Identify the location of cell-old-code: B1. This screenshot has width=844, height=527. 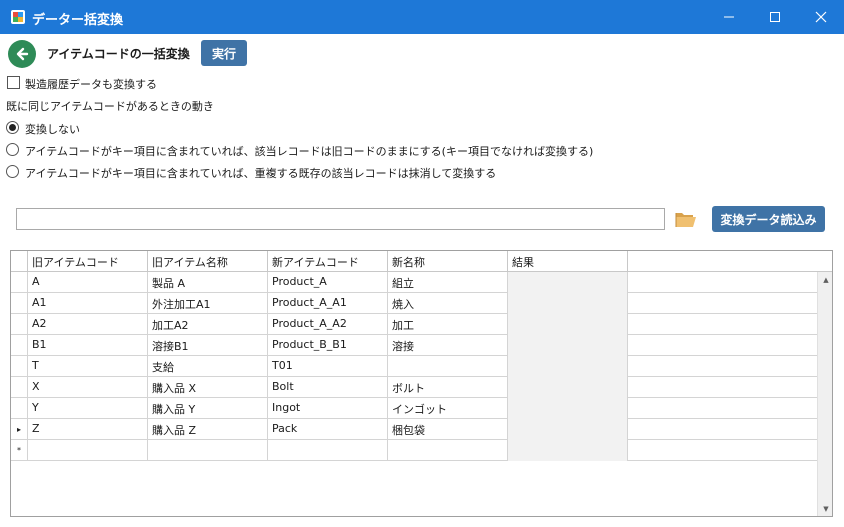
(88, 345).